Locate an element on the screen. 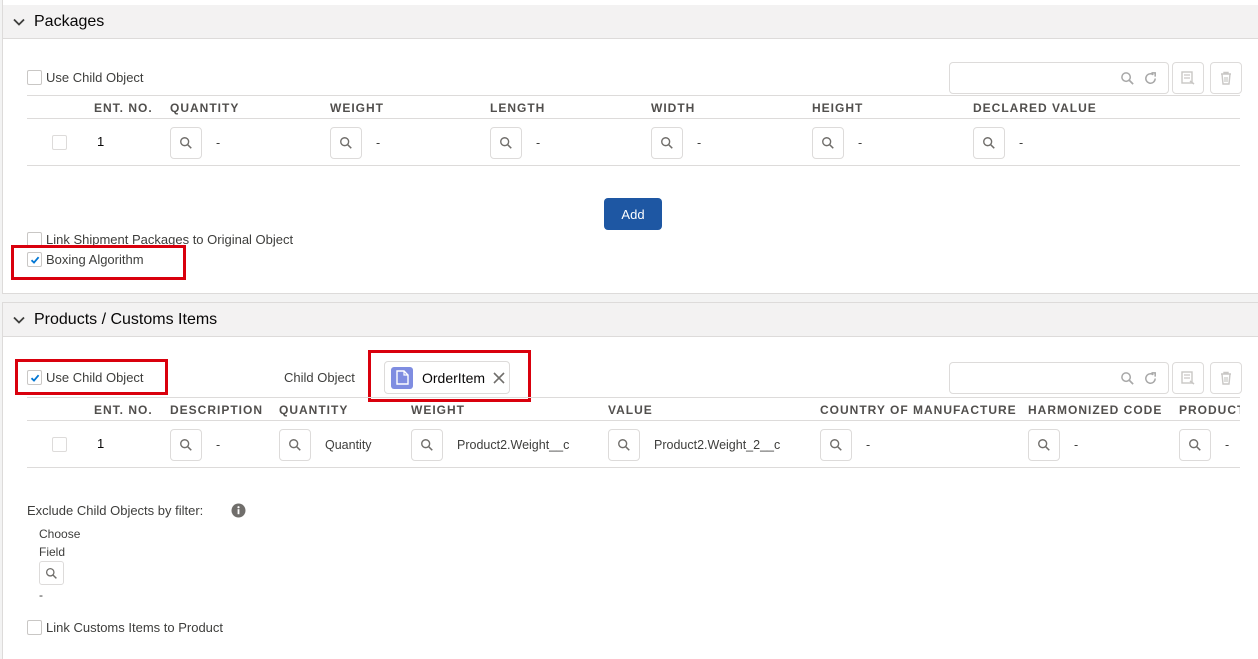  table-row: 1 - - - - - - is located at coordinates (633, 142).